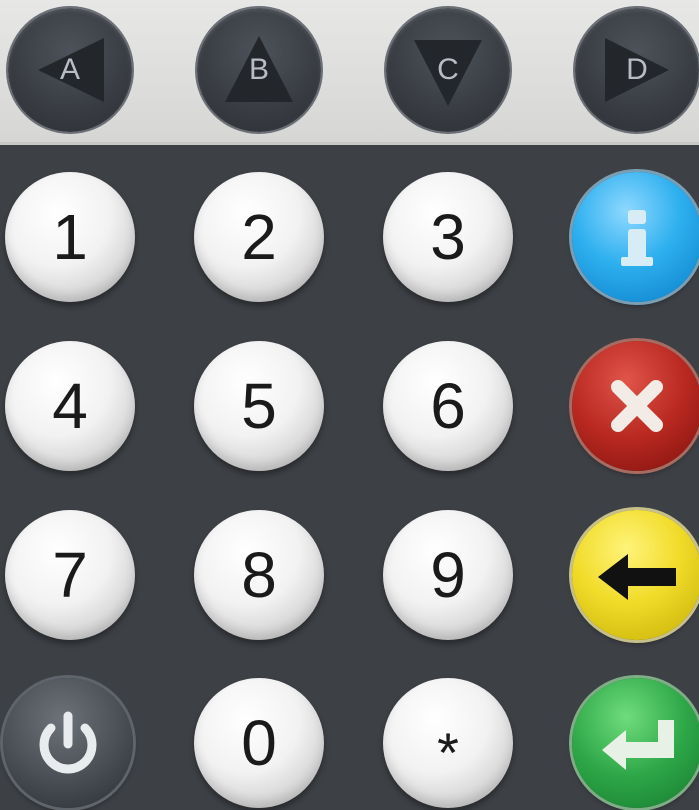 The height and width of the screenshot is (810, 699). I want to click on cancel-x-icon, so click(637, 406).